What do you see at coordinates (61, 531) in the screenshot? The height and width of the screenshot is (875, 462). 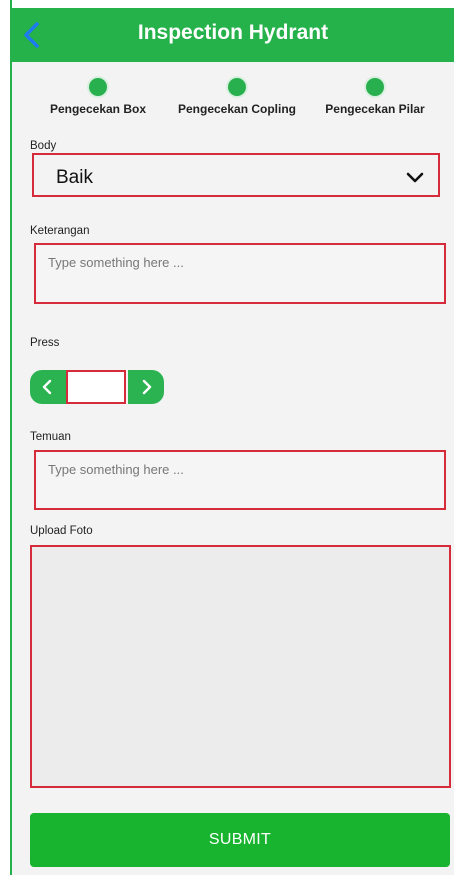 I see `upload-foto-label: Upload Foto` at bounding box center [61, 531].